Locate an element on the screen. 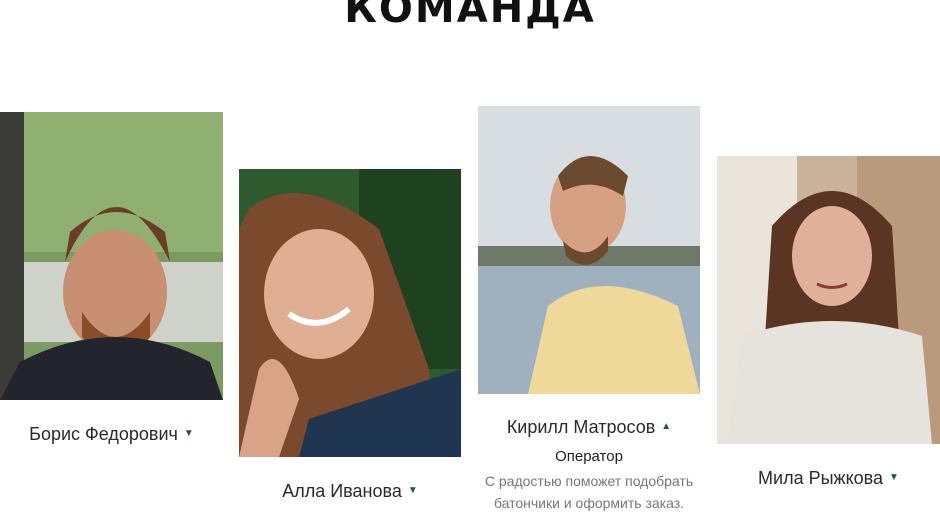 Image resolution: width=940 pixels, height=514 pixels. member-name: Борис Федорович is located at coordinates (103, 433).